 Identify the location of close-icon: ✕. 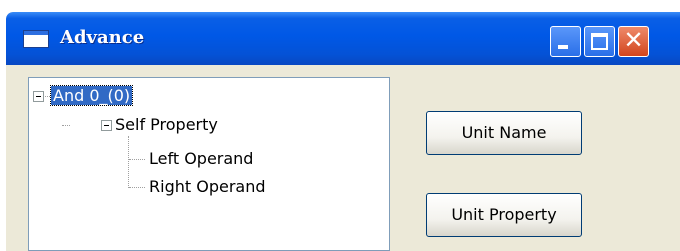
(633, 40).